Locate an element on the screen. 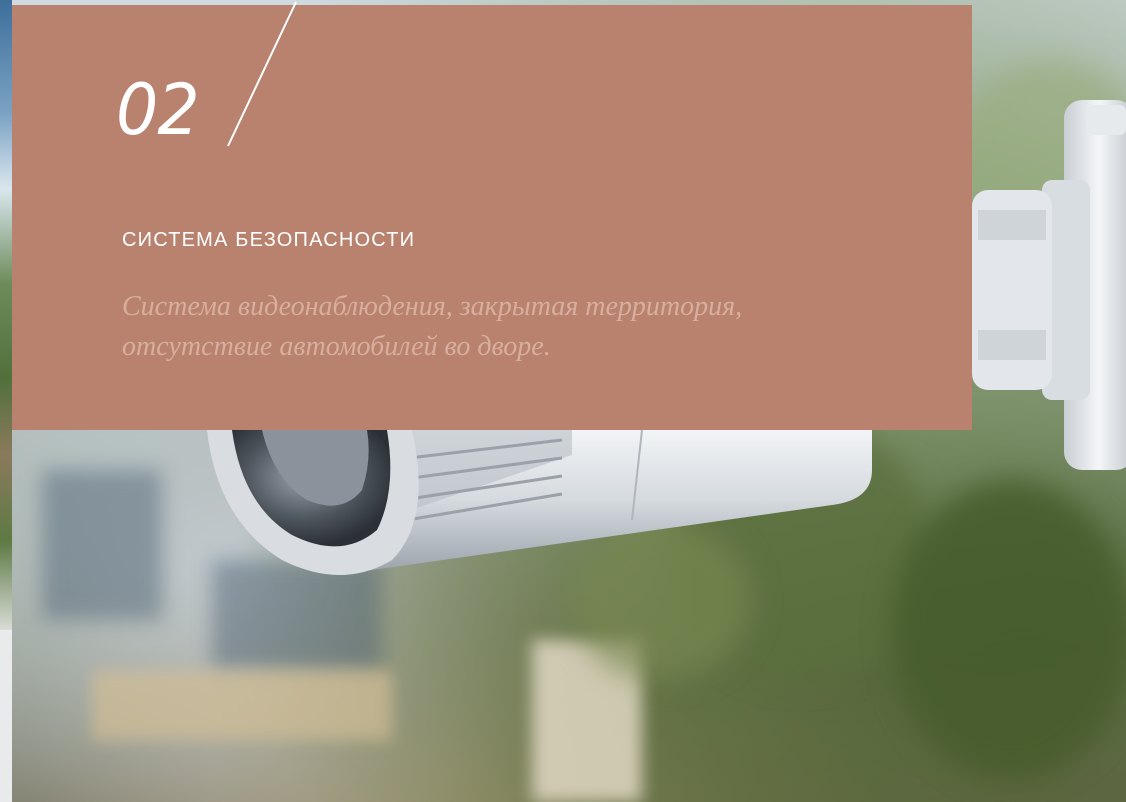 This screenshot has height=802, width=1126. previous-slide-footer is located at coordinates (6, 716).